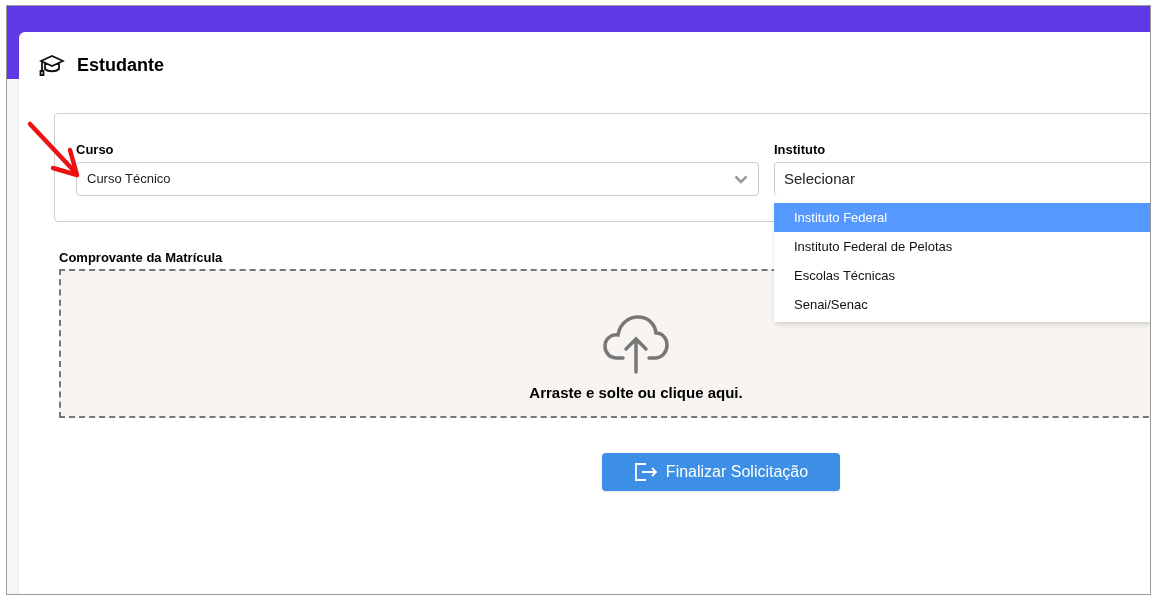  Describe the element at coordinates (962, 304) in the screenshot. I see `dropdown-option: Senai/Senac` at that location.